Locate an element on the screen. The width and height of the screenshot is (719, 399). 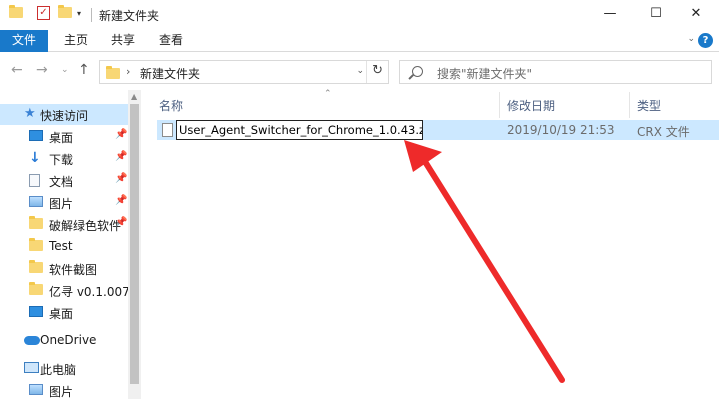
nav-item-cracked-software: 破解绿色软件 📌 is located at coordinates (64, 224).